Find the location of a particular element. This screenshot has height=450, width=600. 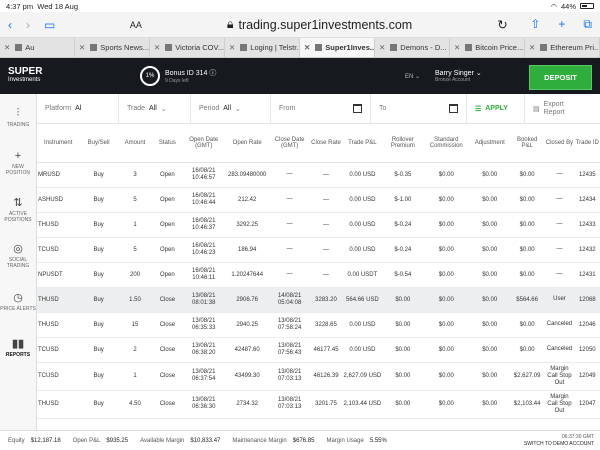

column-header: Status is located at coordinates (167, 143).